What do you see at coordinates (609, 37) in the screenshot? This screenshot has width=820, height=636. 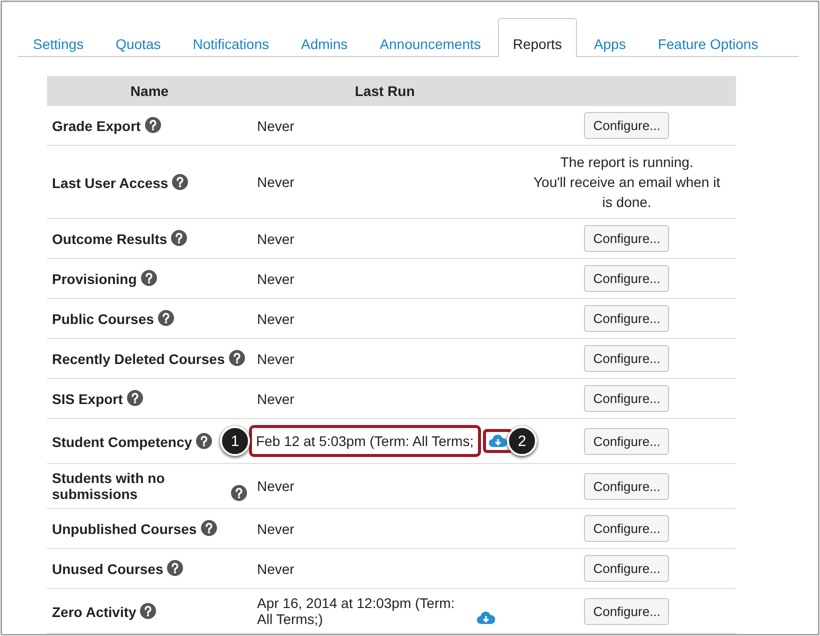 I see `tab: Apps` at bounding box center [609, 37].